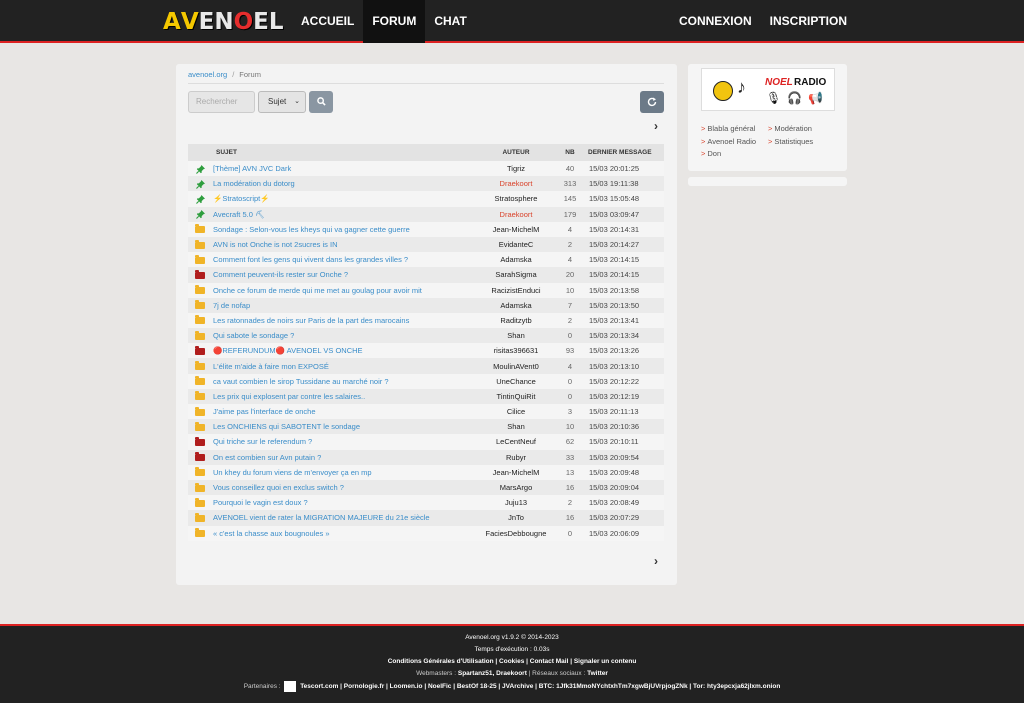 The width and height of the screenshot is (1024, 703). I want to click on nav-accueil: ACCUEIL, so click(327, 21).